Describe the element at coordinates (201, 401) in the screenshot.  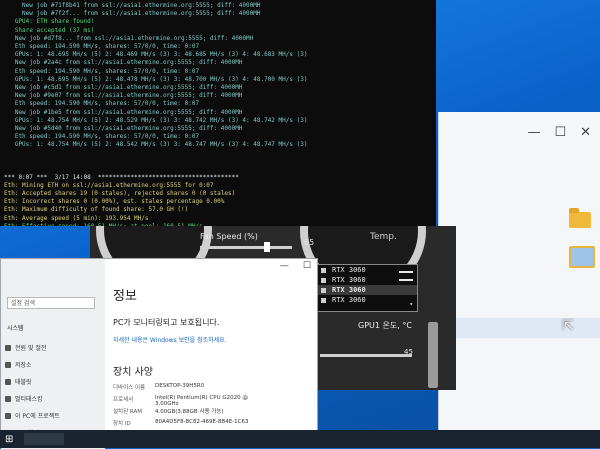
I see `spec-value: Intel(R) Pentium(R) CPU G2020 @ 3.00GHz` at that location.